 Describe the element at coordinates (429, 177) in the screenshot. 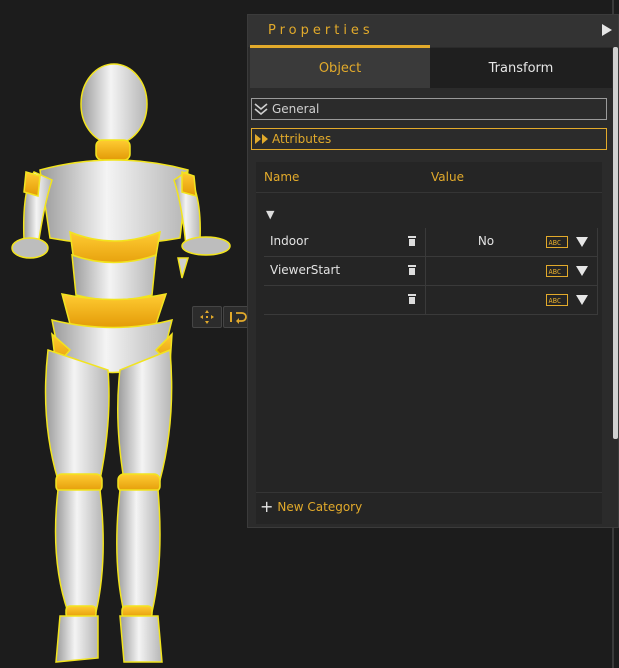

I see `attributes-header: Name Value` at that location.